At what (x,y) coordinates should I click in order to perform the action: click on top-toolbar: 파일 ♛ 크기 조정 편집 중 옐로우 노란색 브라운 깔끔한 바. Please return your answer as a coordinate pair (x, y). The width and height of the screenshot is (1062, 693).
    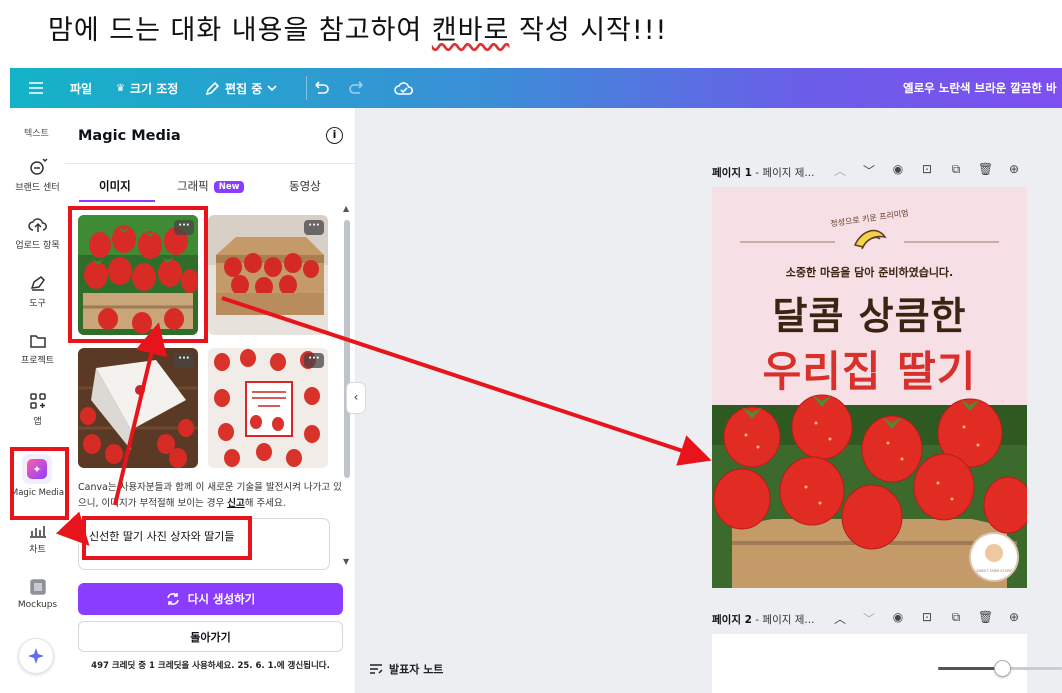
    Looking at the image, I should click on (536, 88).